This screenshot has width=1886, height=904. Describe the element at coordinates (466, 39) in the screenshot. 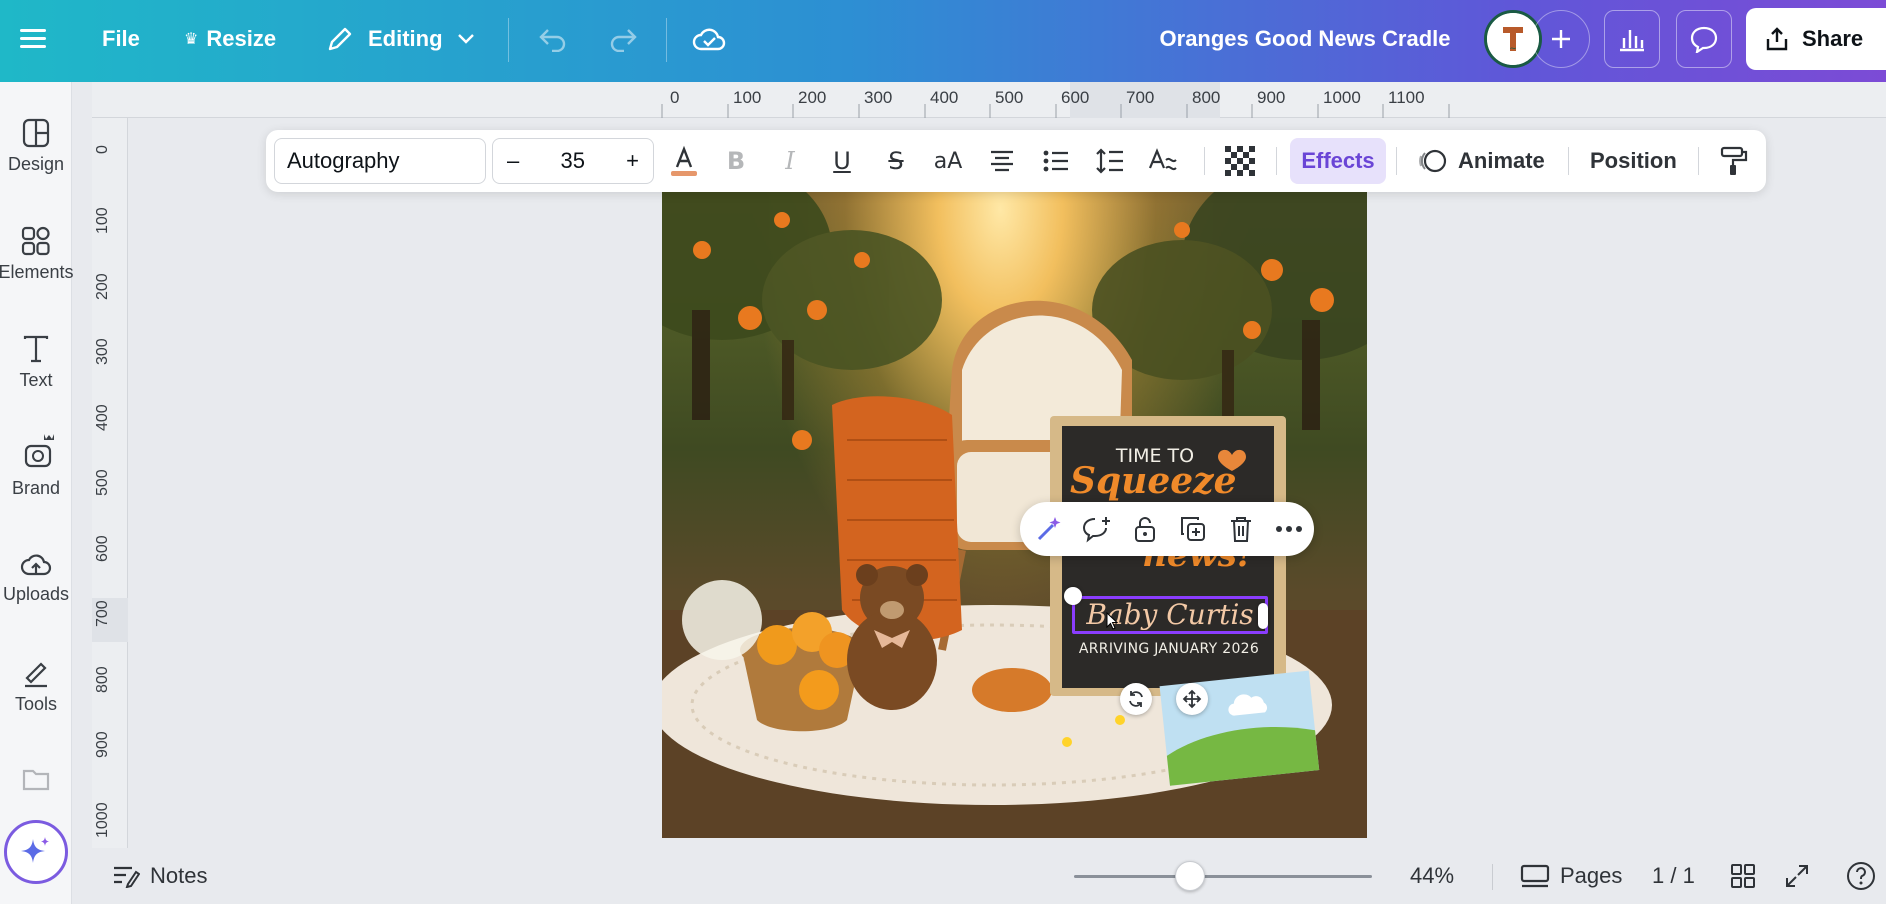

I see `chevron-down-icon` at that location.